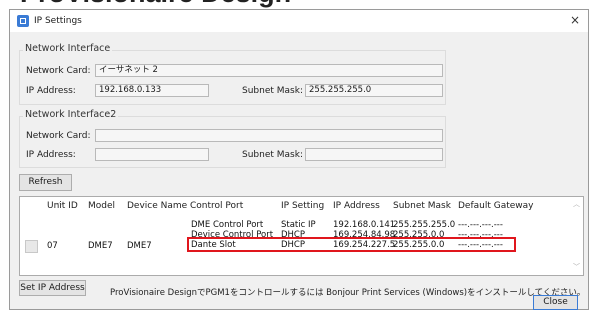 The image size is (590, 312). I want to click on ip-address2-label: IP Address:, so click(51, 155).